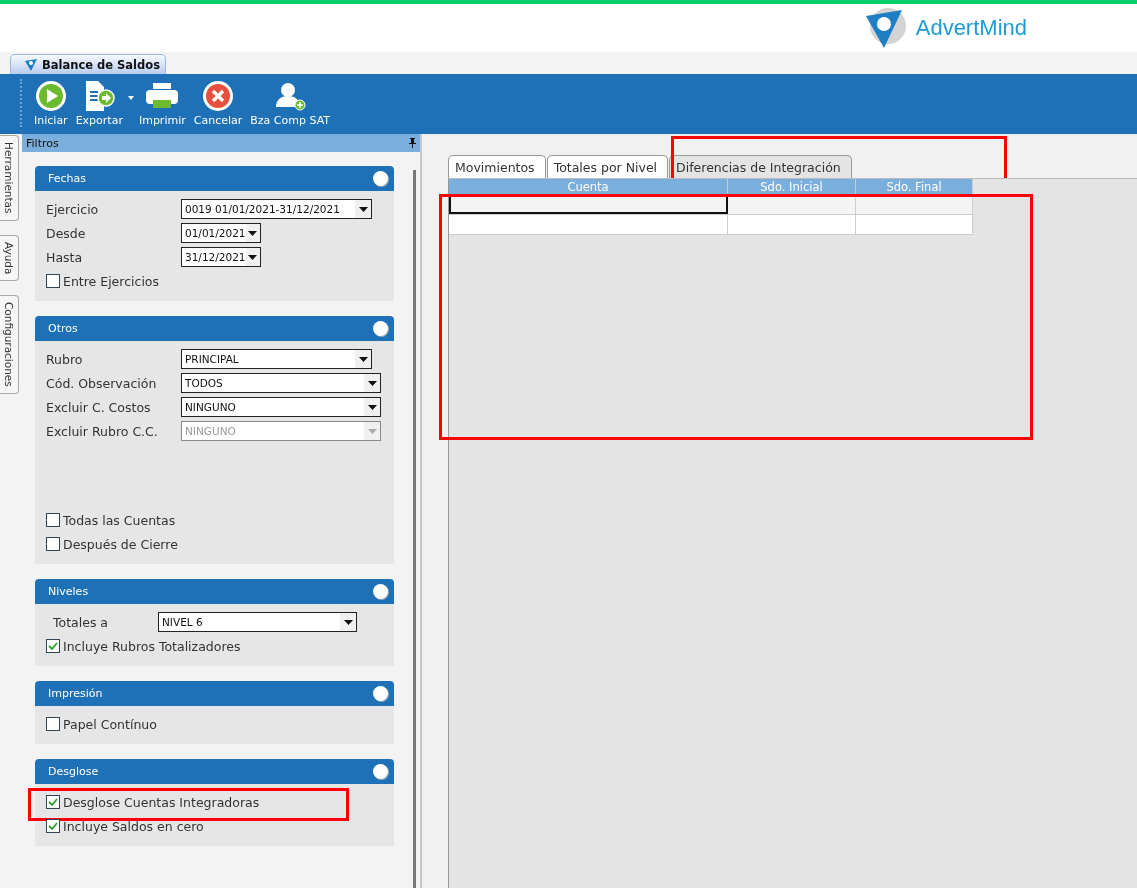 The image size is (1137, 888). Describe the element at coordinates (607, 166) in the screenshot. I see `tab: Totales por Nivel` at that location.